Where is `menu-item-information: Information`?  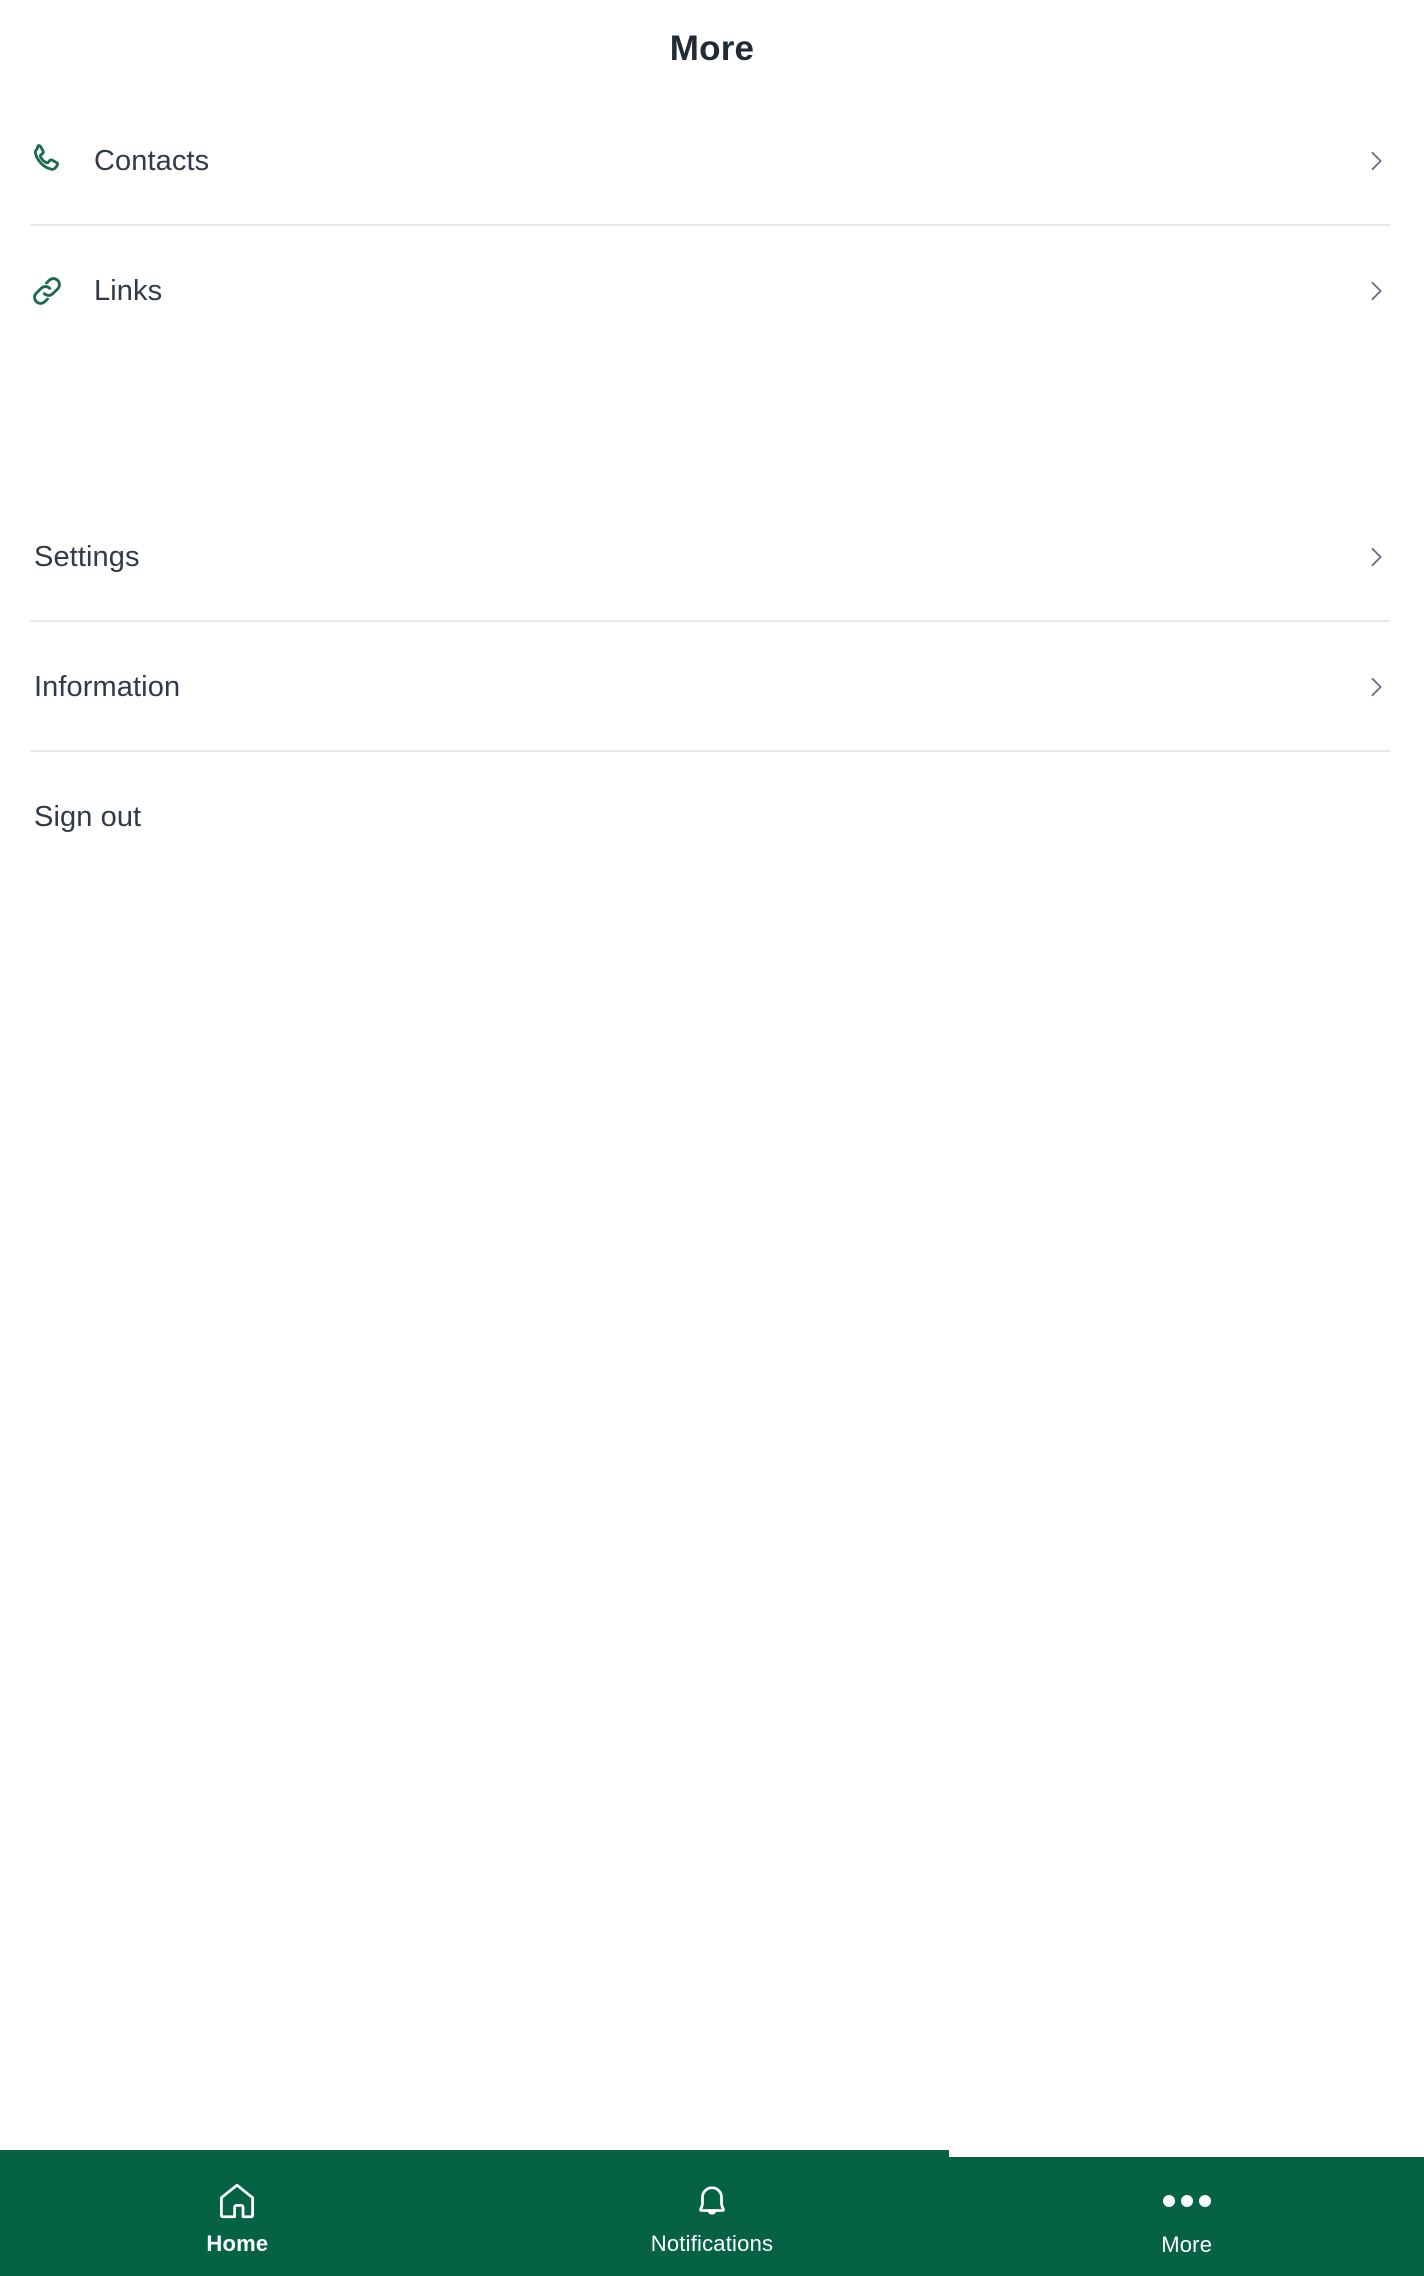
menu-item-information: Information is located at coordinates (712, 687).